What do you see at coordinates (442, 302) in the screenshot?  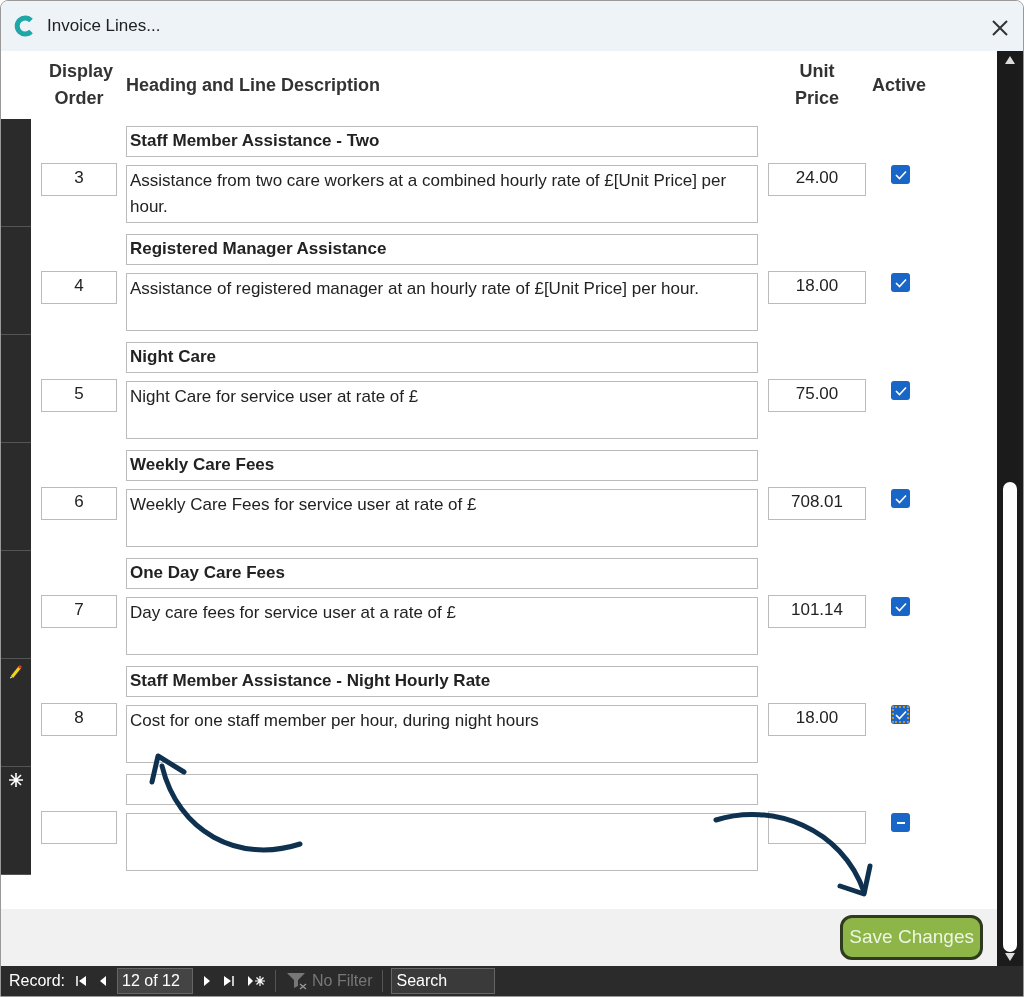 I see `description-field: Assistance of registered manager at an hourly rate of £[Unit Price] per hour.` at bounding box center [442, 302].